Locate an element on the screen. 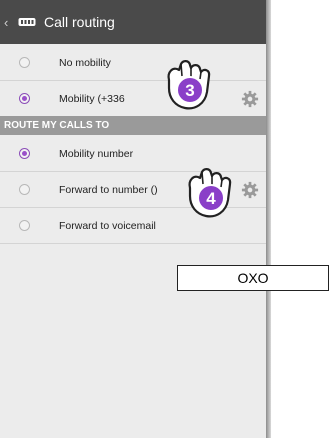 This screenshot has width=329, height=438. step-number: 4 is located at coordinates (211, 198).